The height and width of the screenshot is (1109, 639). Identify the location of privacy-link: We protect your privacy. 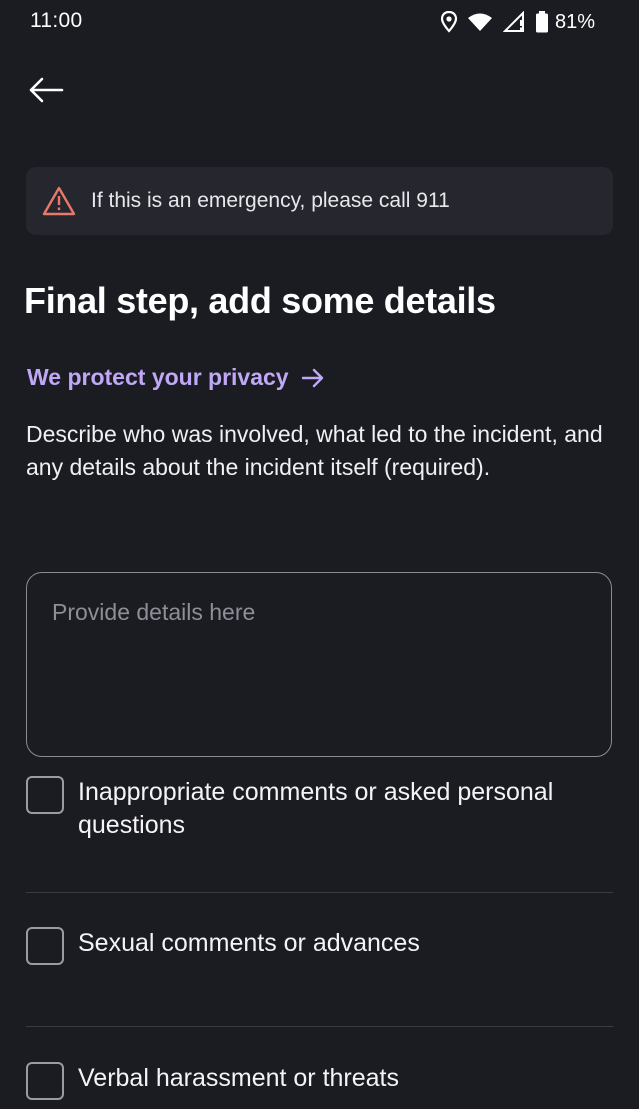
(176, 377).